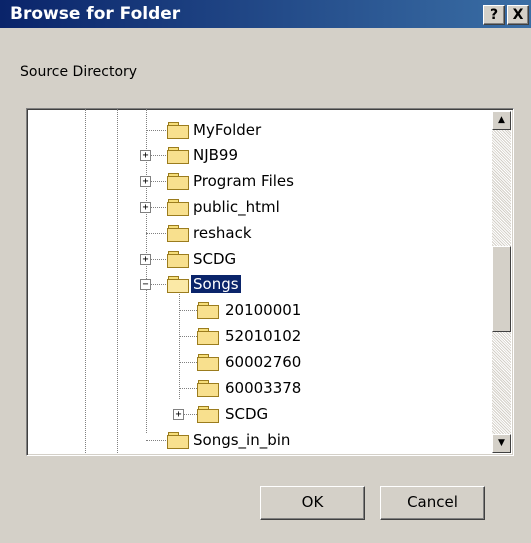  I want to click on vertical-scrollbar: ▲ ▼, so click(501, 282).